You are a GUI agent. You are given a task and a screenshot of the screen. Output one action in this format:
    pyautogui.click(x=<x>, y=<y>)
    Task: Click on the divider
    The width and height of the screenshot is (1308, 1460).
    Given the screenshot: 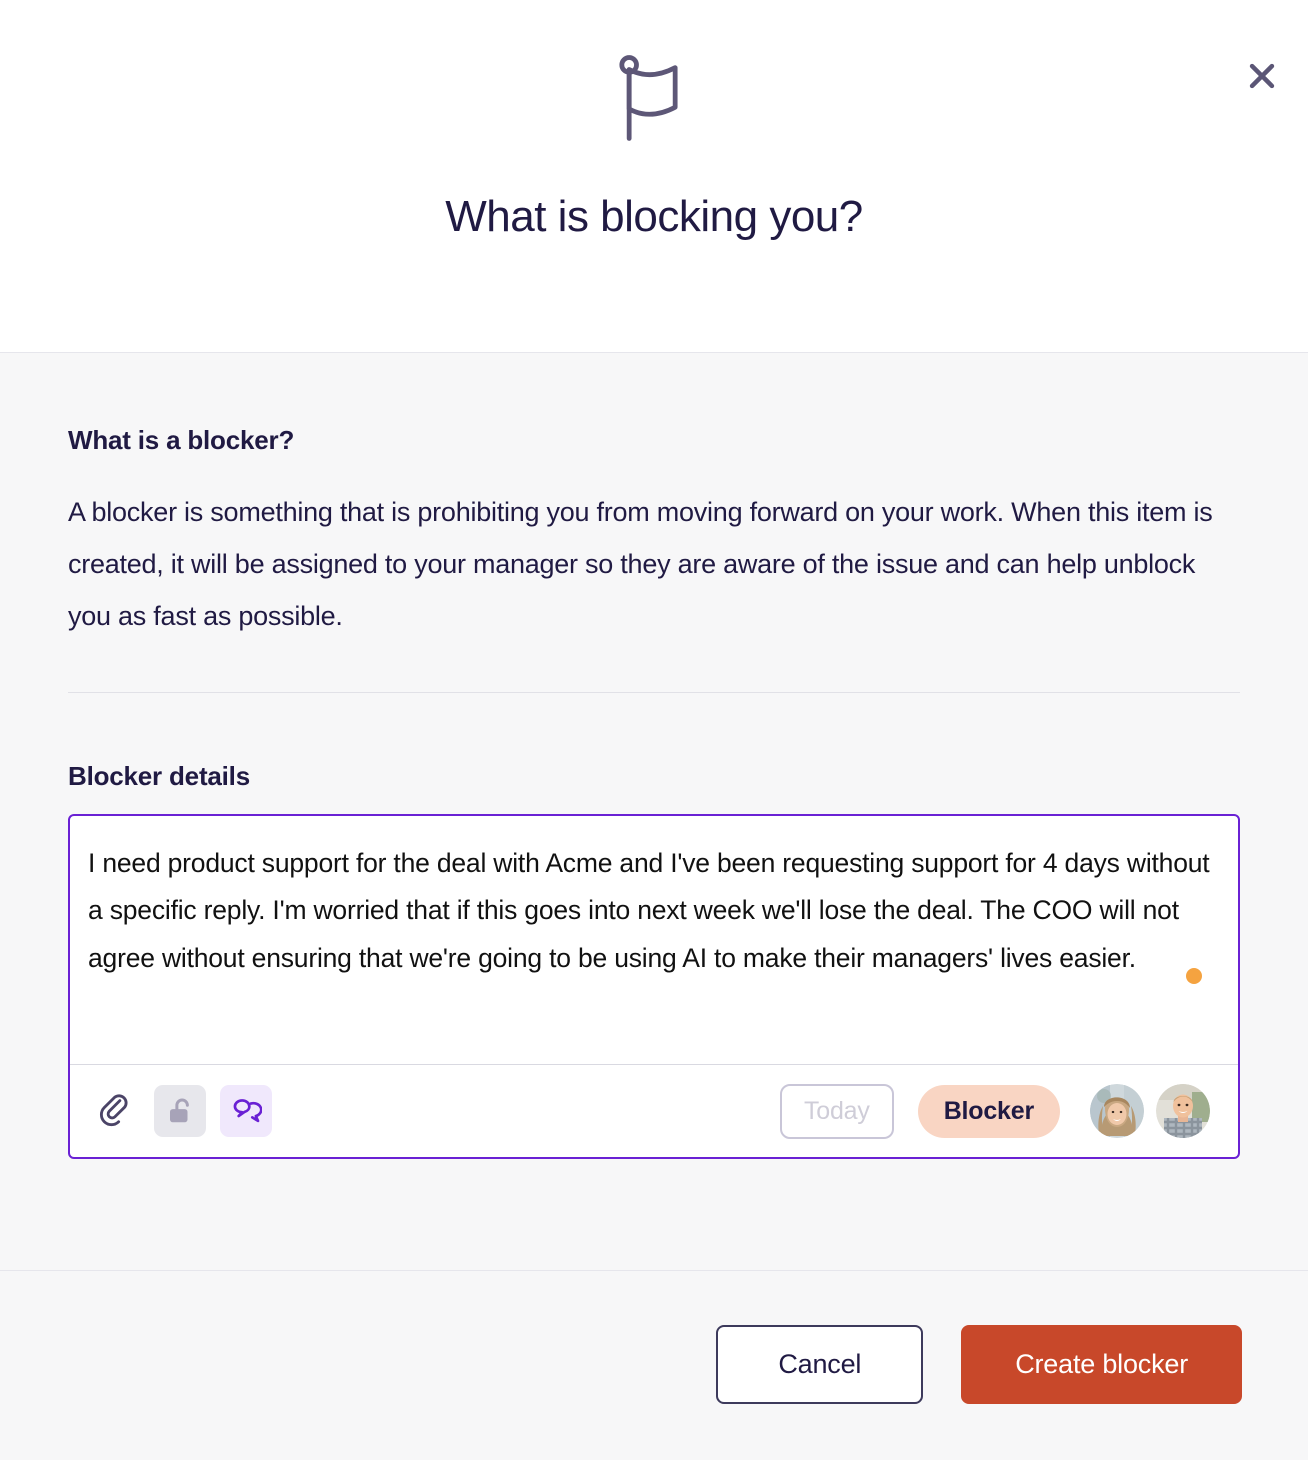 What is the action you would take?
    pyautogui.click(x=654, y=693)
    